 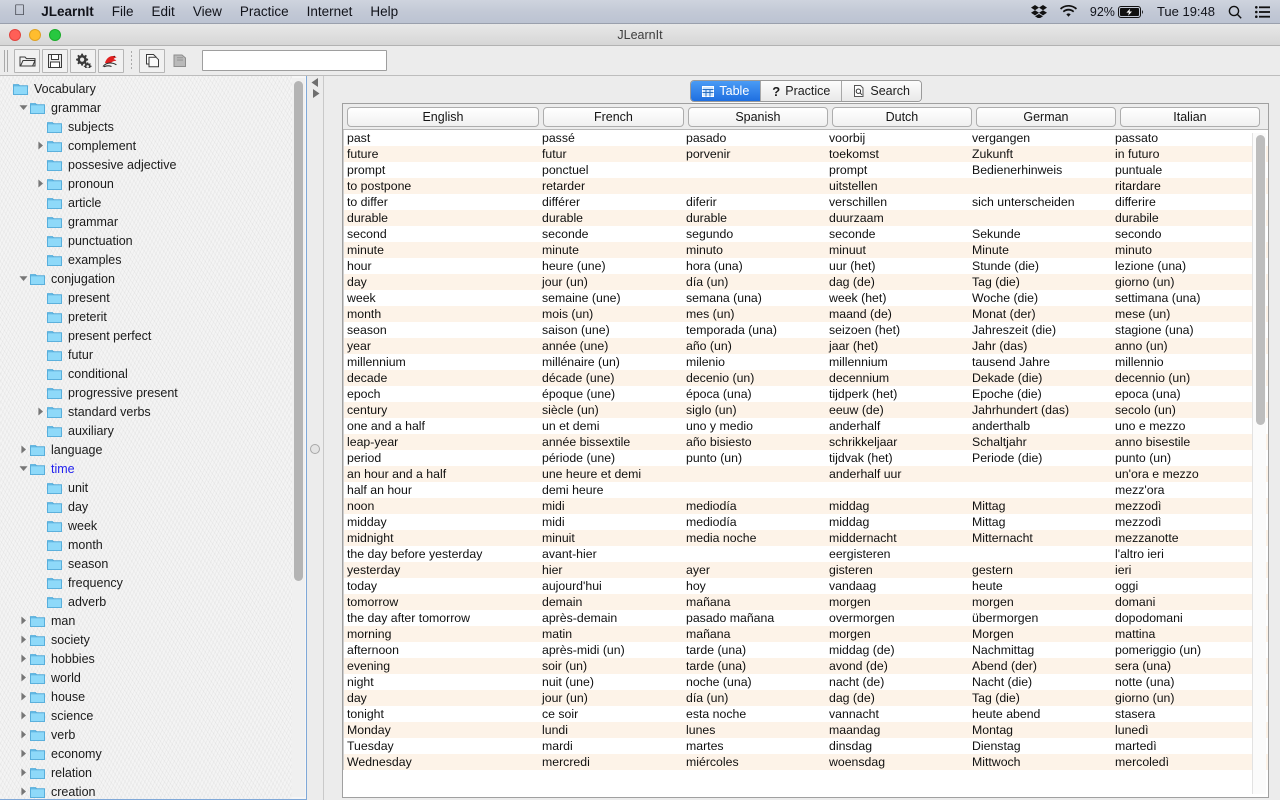 I want to click on tree-item-punctuation: punctuation, so click(x=146, y=240).